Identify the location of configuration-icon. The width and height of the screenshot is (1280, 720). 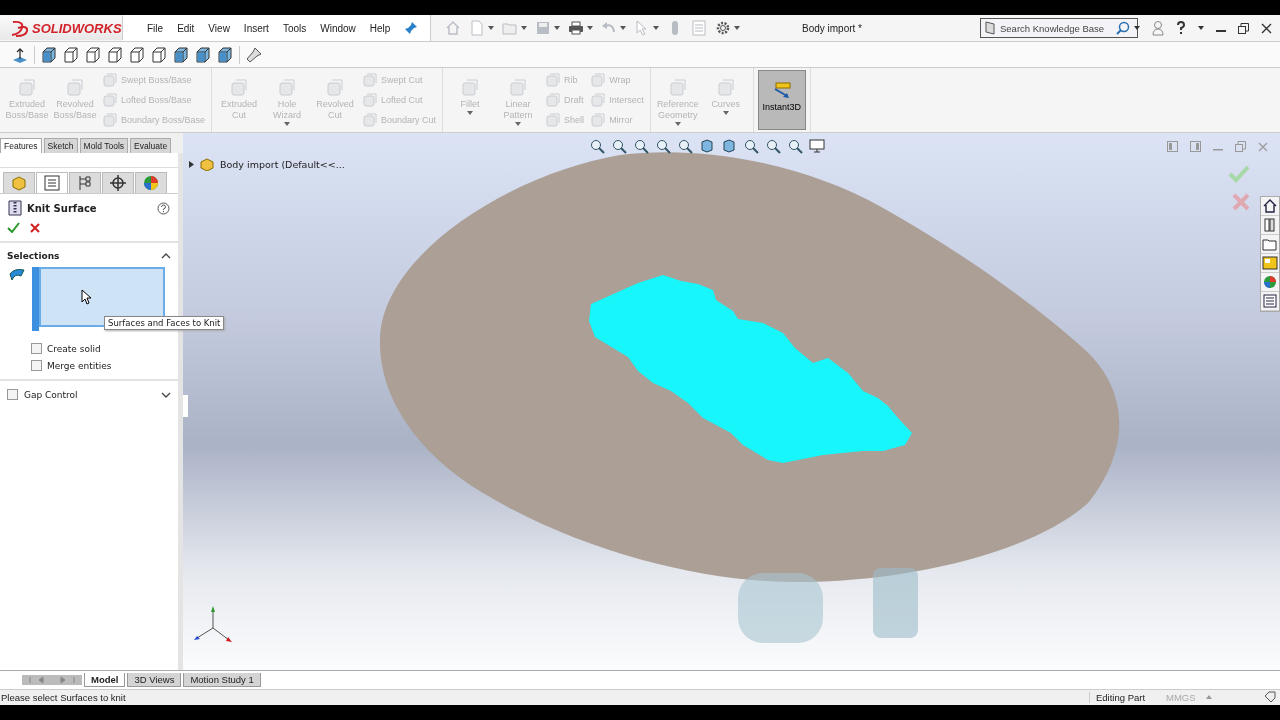
(85, 183).